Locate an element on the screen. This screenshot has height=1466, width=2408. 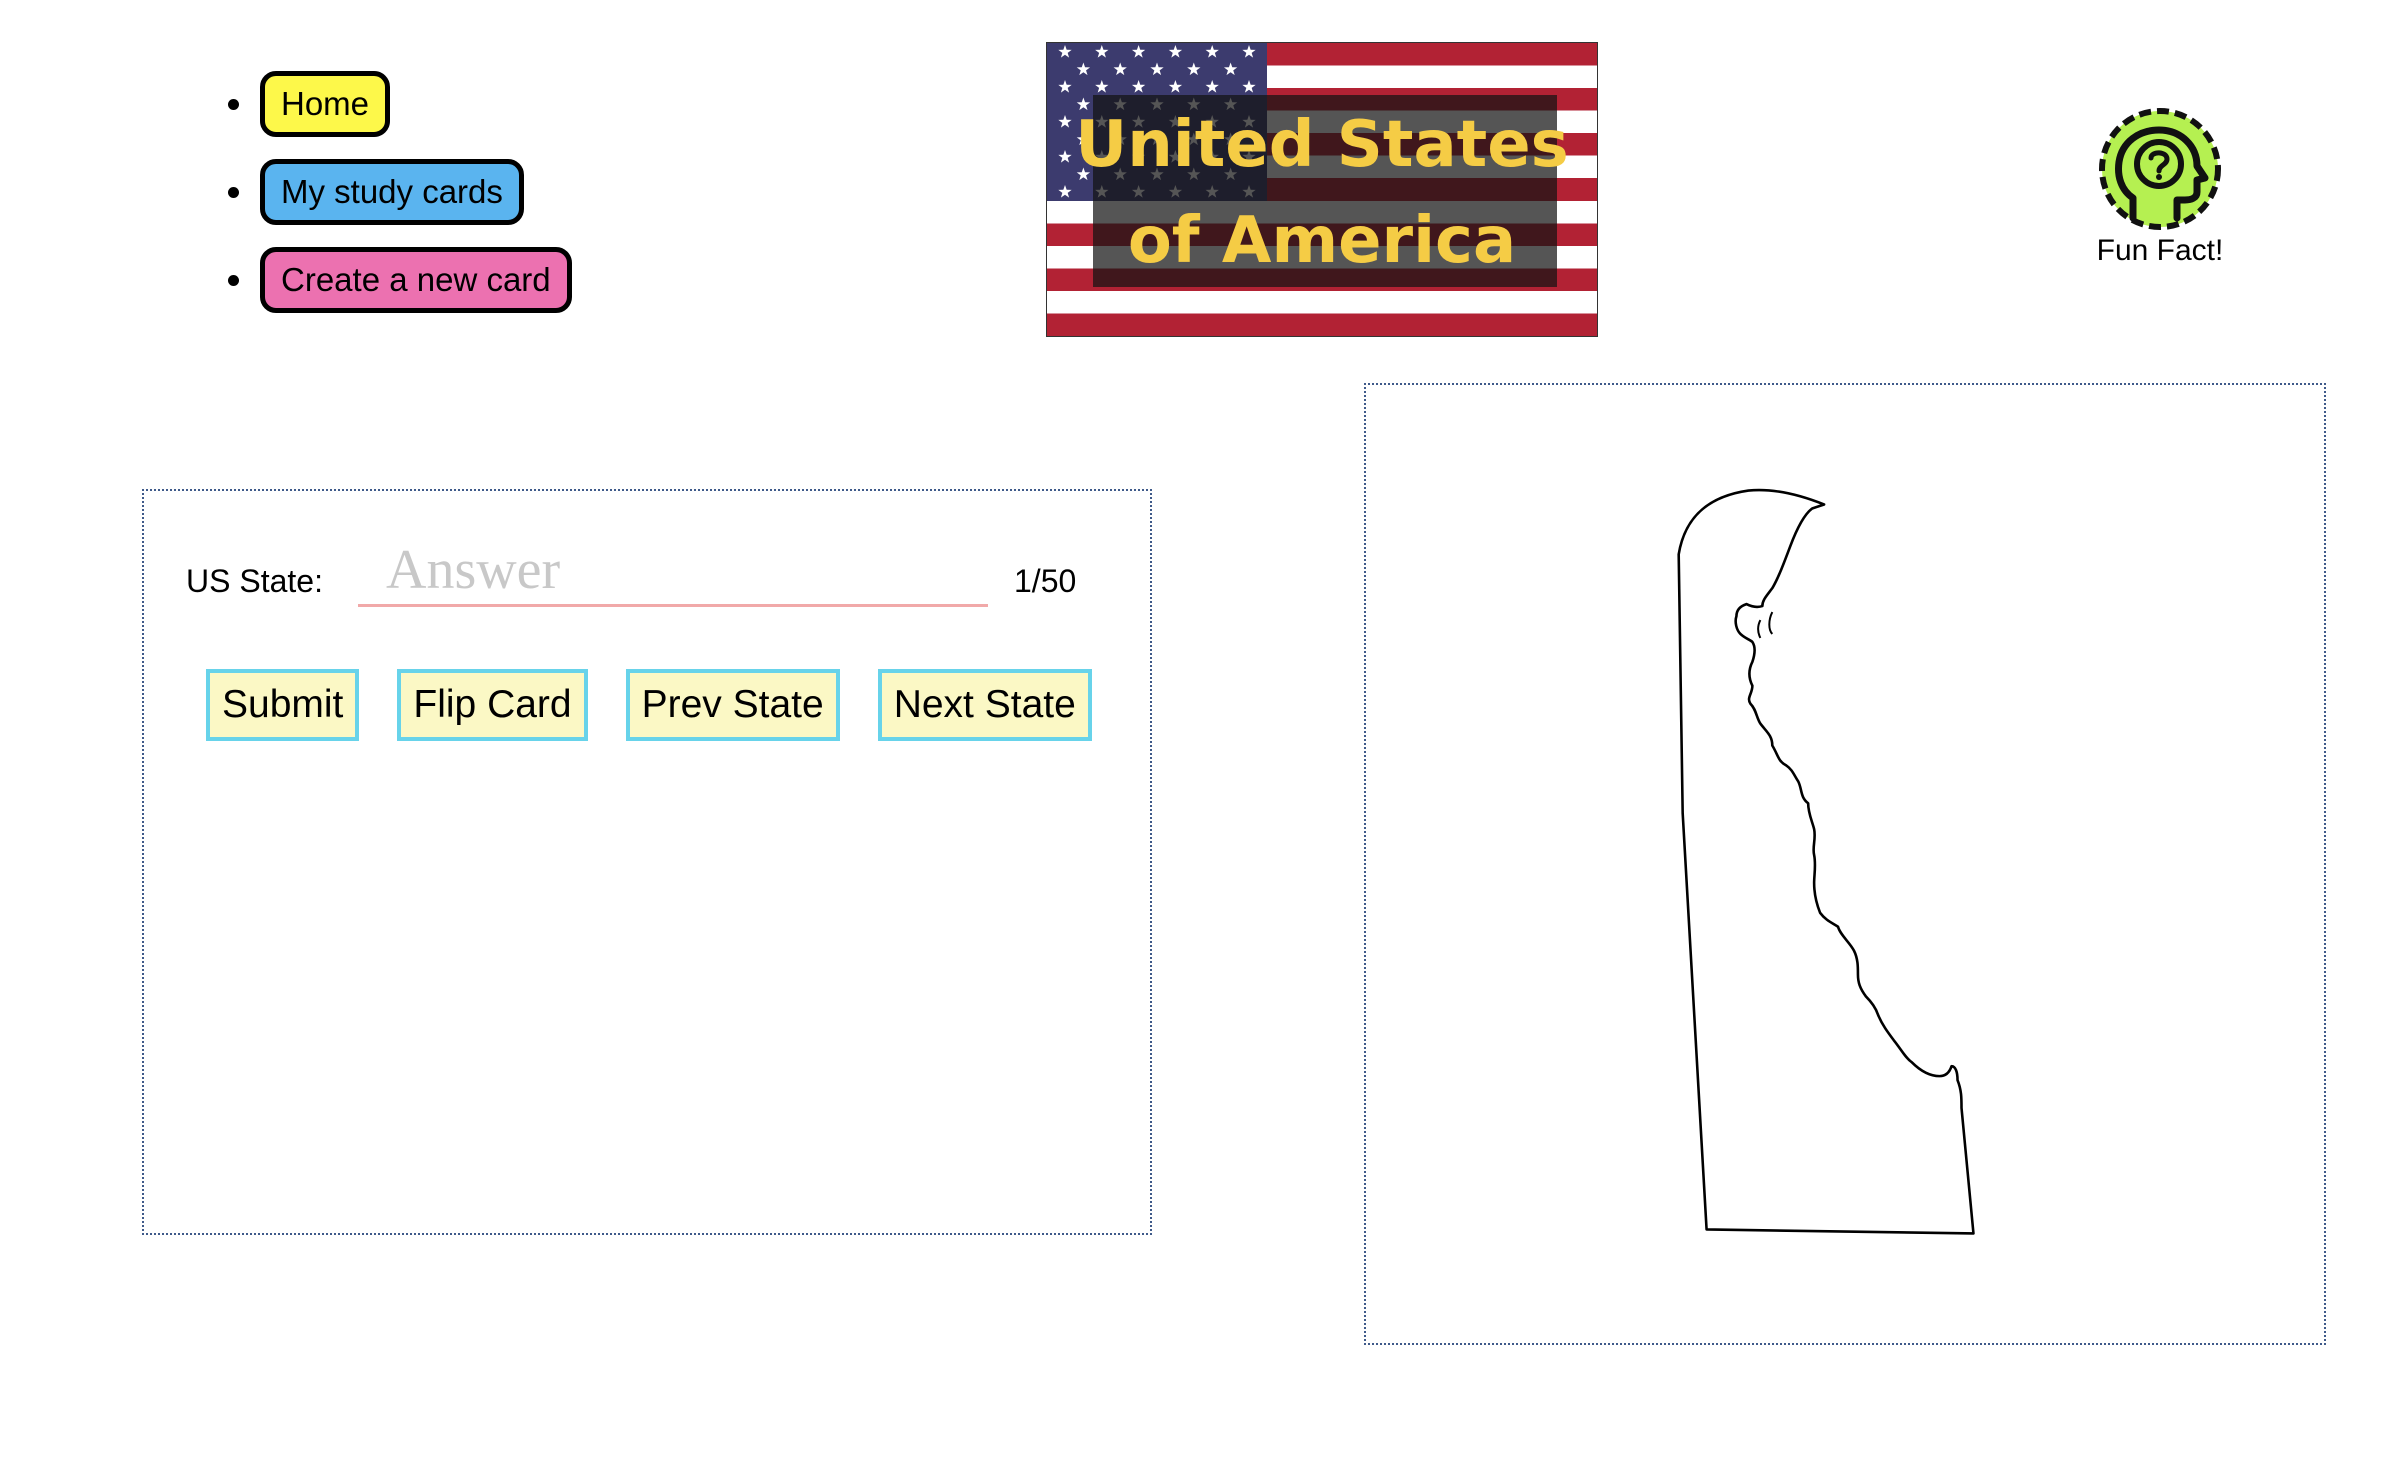
fun-fact-label: Fun Fact! is located at coordinates (2160, 250).